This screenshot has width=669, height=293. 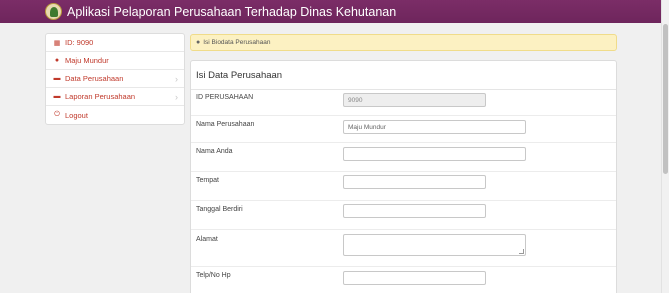 I want to click on place-input, so click(x=414, y=182).